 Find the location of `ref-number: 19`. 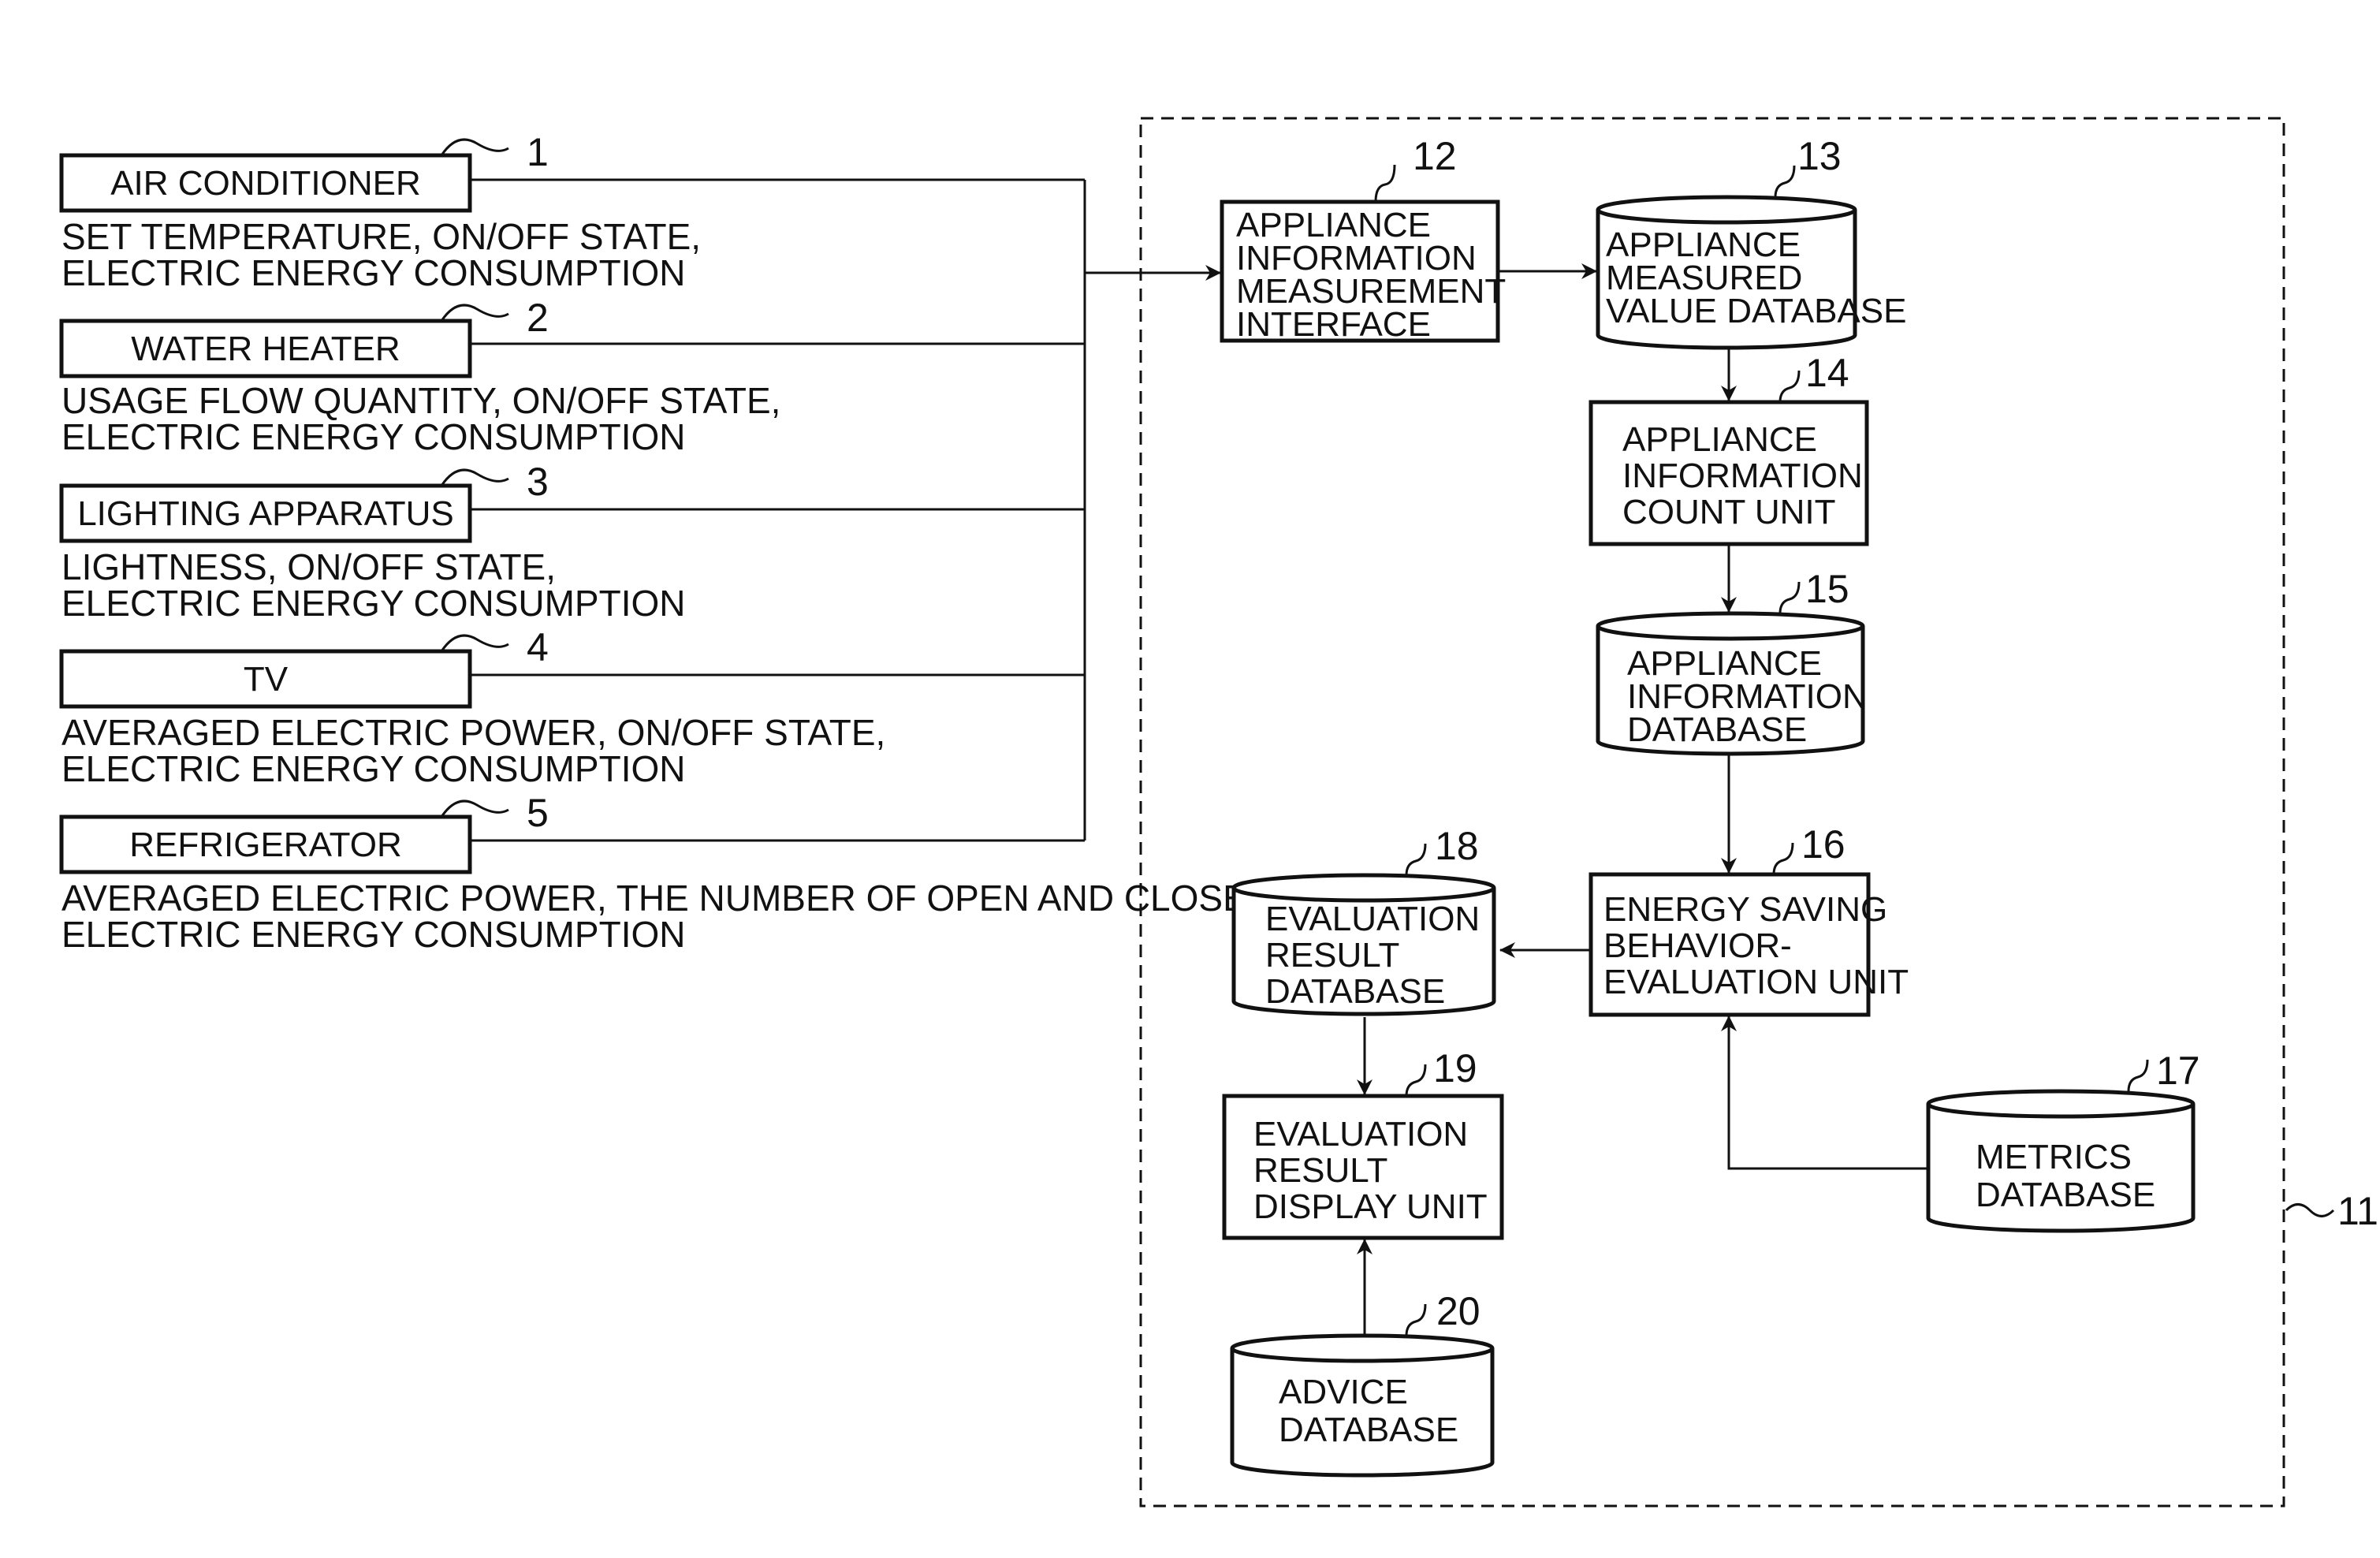

ref-number: 19 is located at coordinates (1455, 1068).